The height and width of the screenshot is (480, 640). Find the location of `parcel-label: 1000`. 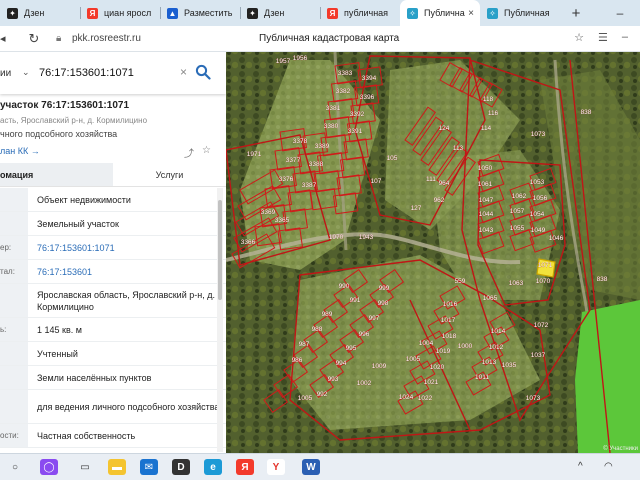

parcel-label: 1000 is located at coordinates (465, 346).